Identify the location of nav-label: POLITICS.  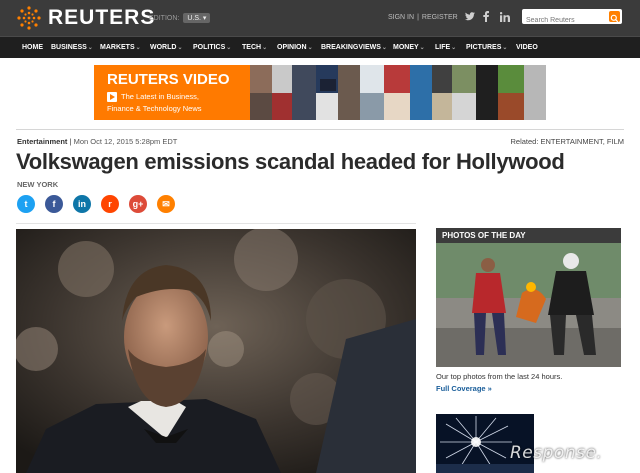
(209, 47).